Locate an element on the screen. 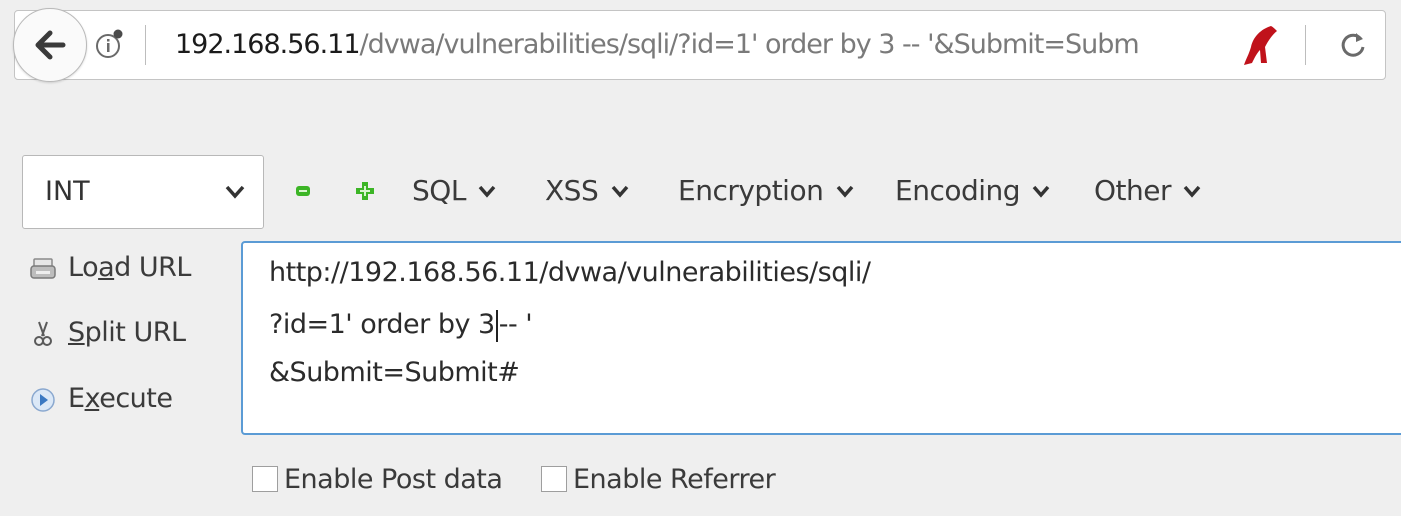 Image resolution: width=1401 pixels, height=516 pixels. enable-referrer-checkbox is located at coordinates (554, 479).